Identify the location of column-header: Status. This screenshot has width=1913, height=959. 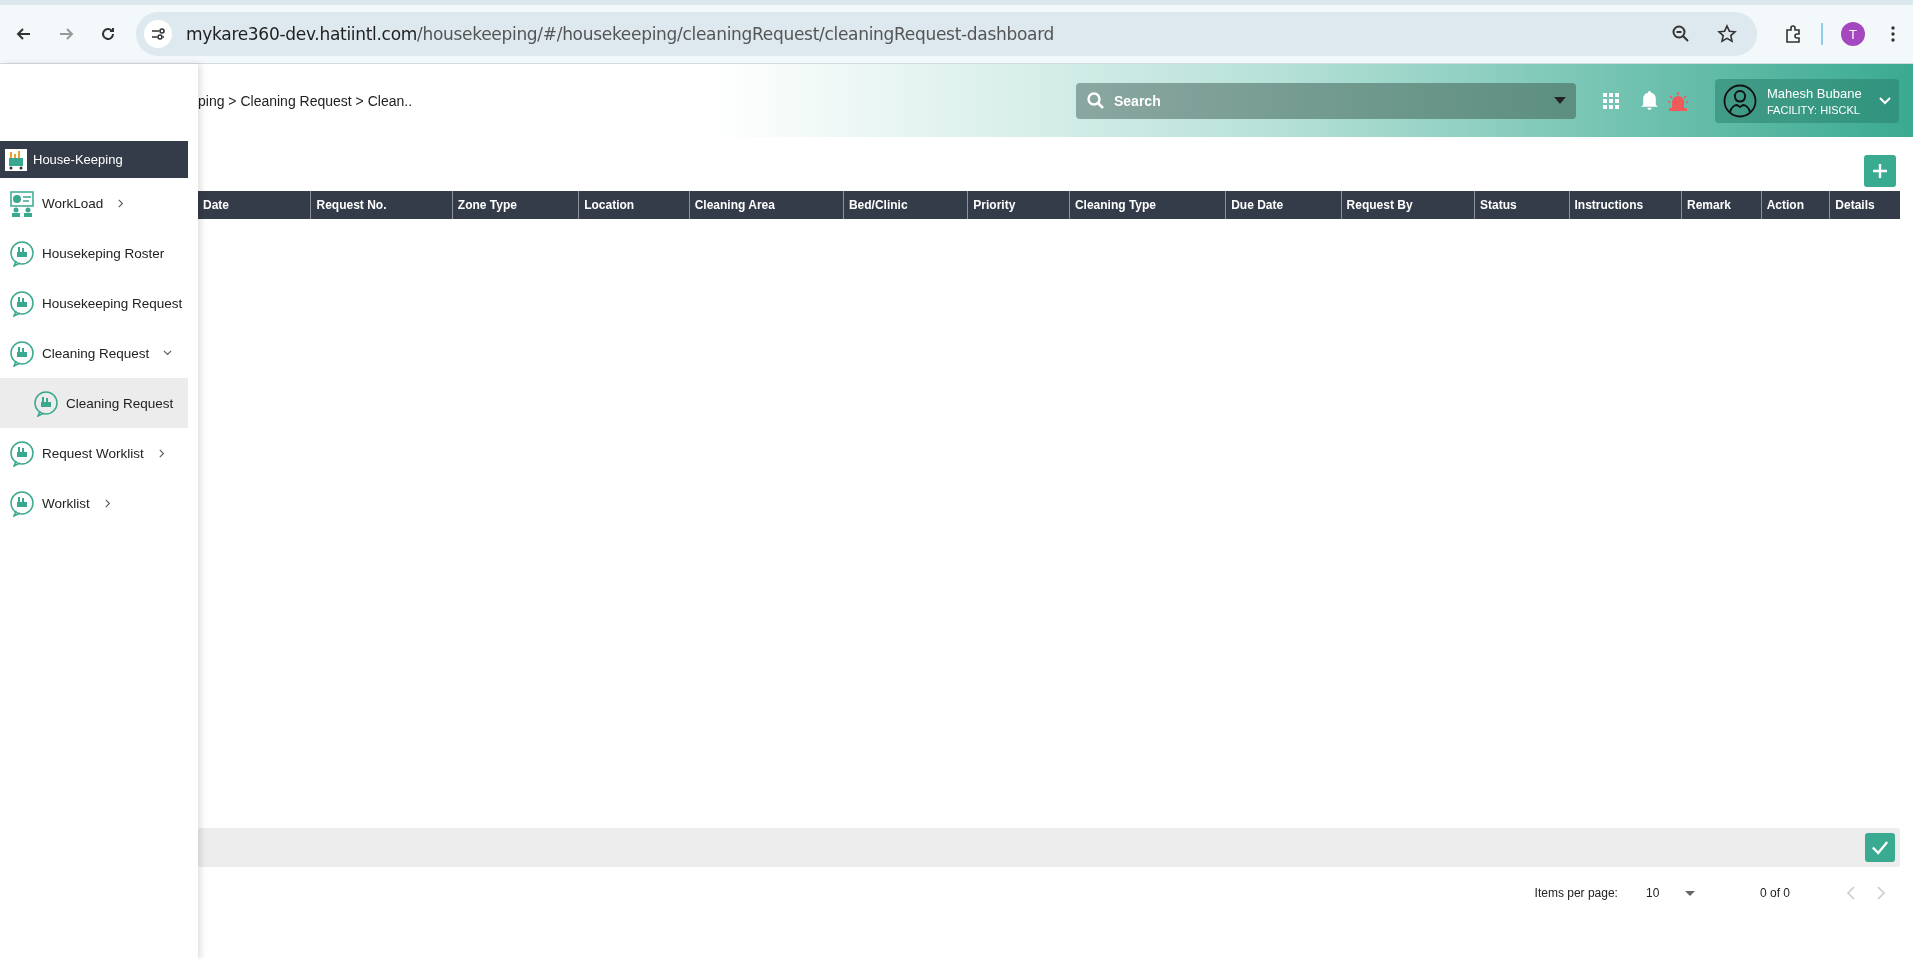
(1521, 205).